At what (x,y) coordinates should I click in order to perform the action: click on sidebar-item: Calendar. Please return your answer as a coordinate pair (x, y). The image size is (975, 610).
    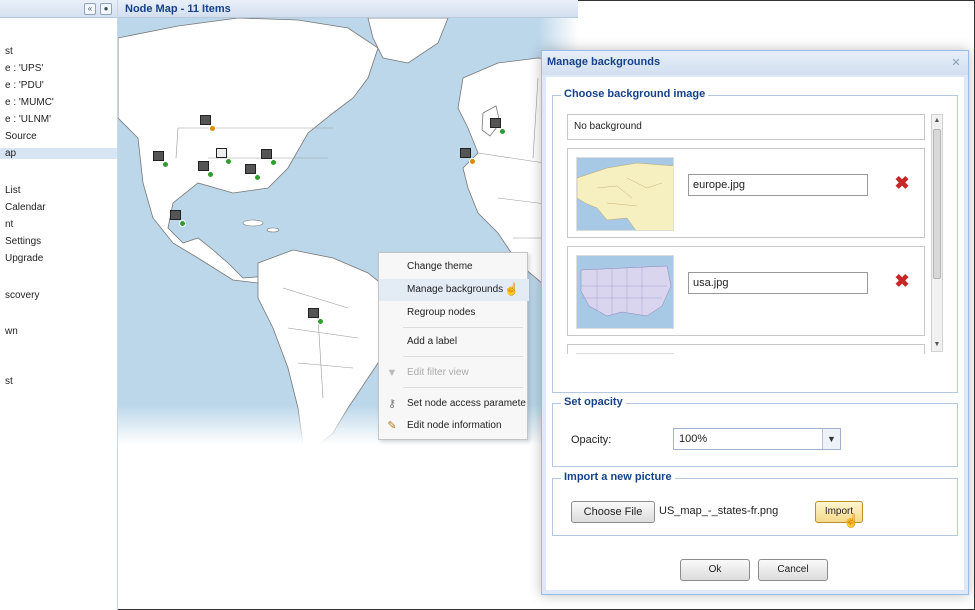
    Looking at the image, I should click on (25, 207).